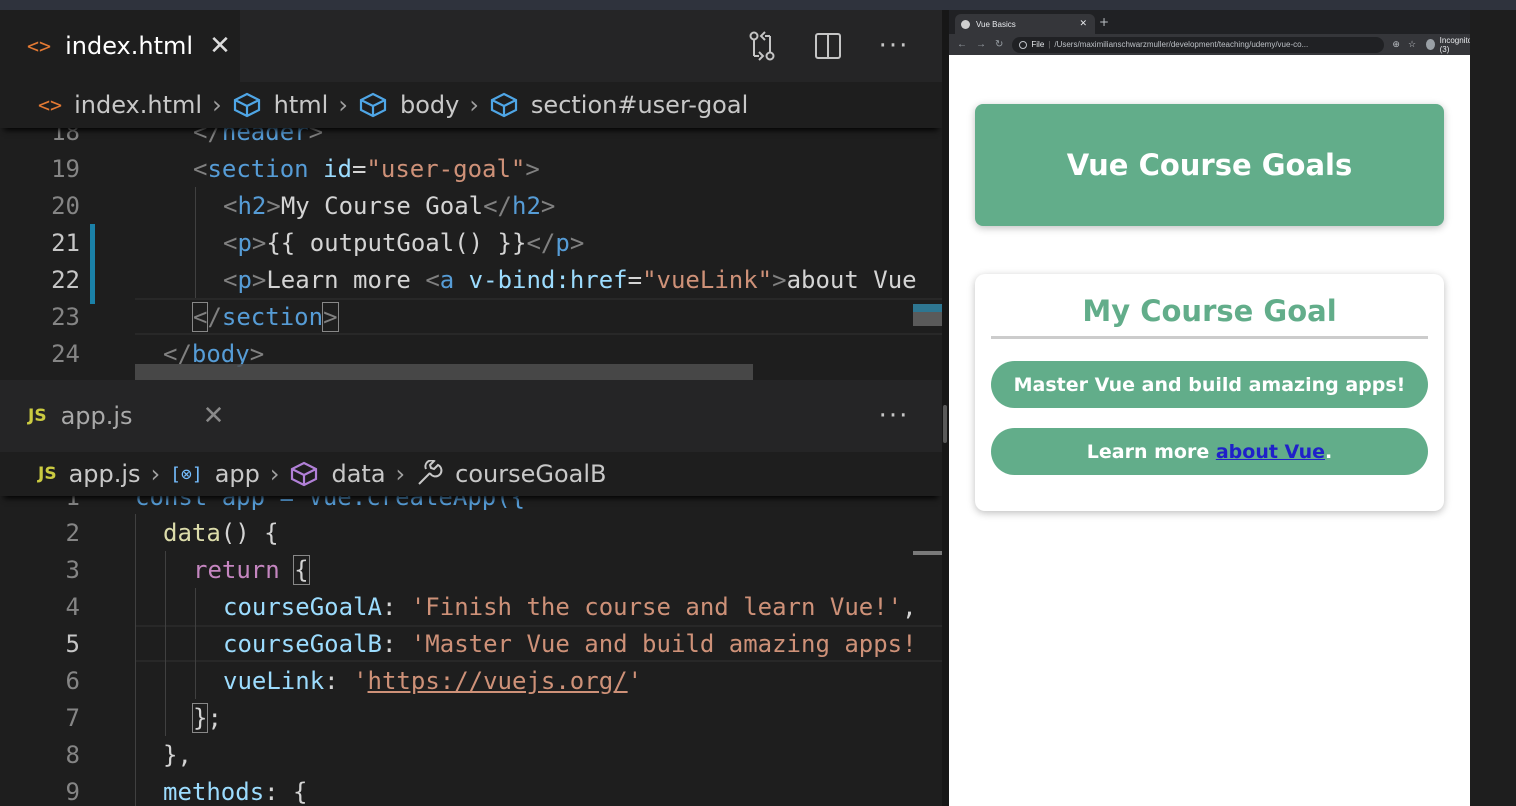 The width and height of the screenshot is (1516, 806). I want to click on tab-label: index.html, so click(129, 46).